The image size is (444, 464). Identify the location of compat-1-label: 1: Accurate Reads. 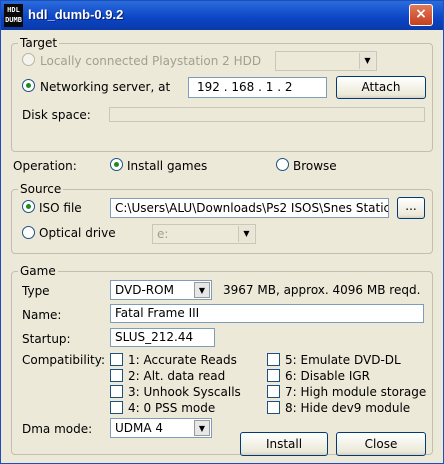
(182, 360).